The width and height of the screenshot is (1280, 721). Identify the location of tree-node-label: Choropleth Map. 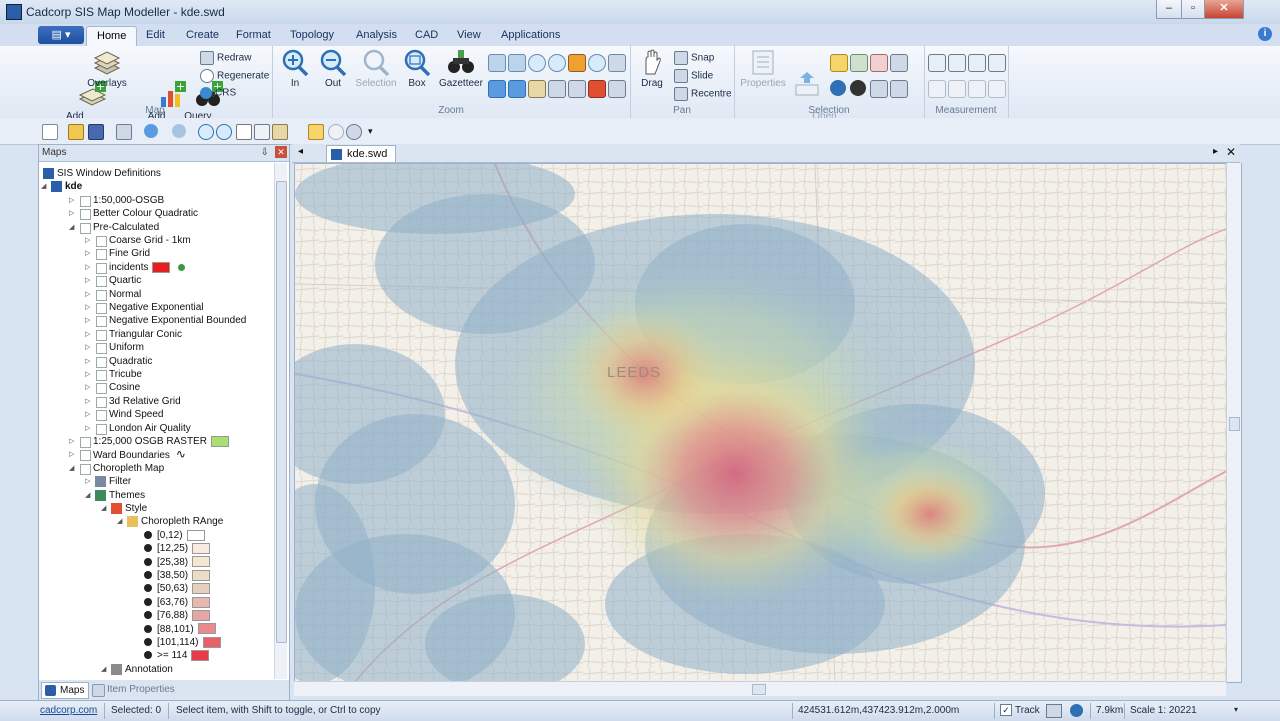
(128, 468).